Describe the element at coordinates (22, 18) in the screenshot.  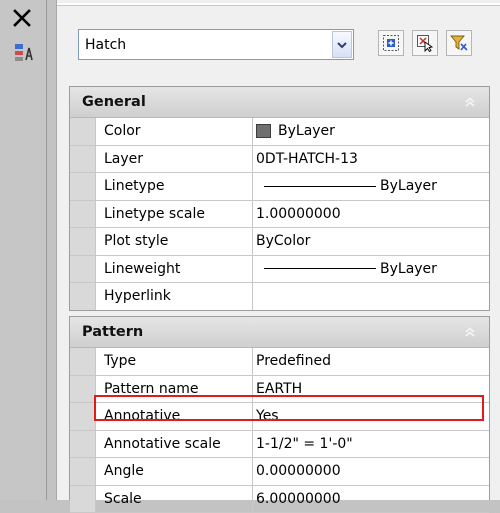
I see `close-icon` at that location.